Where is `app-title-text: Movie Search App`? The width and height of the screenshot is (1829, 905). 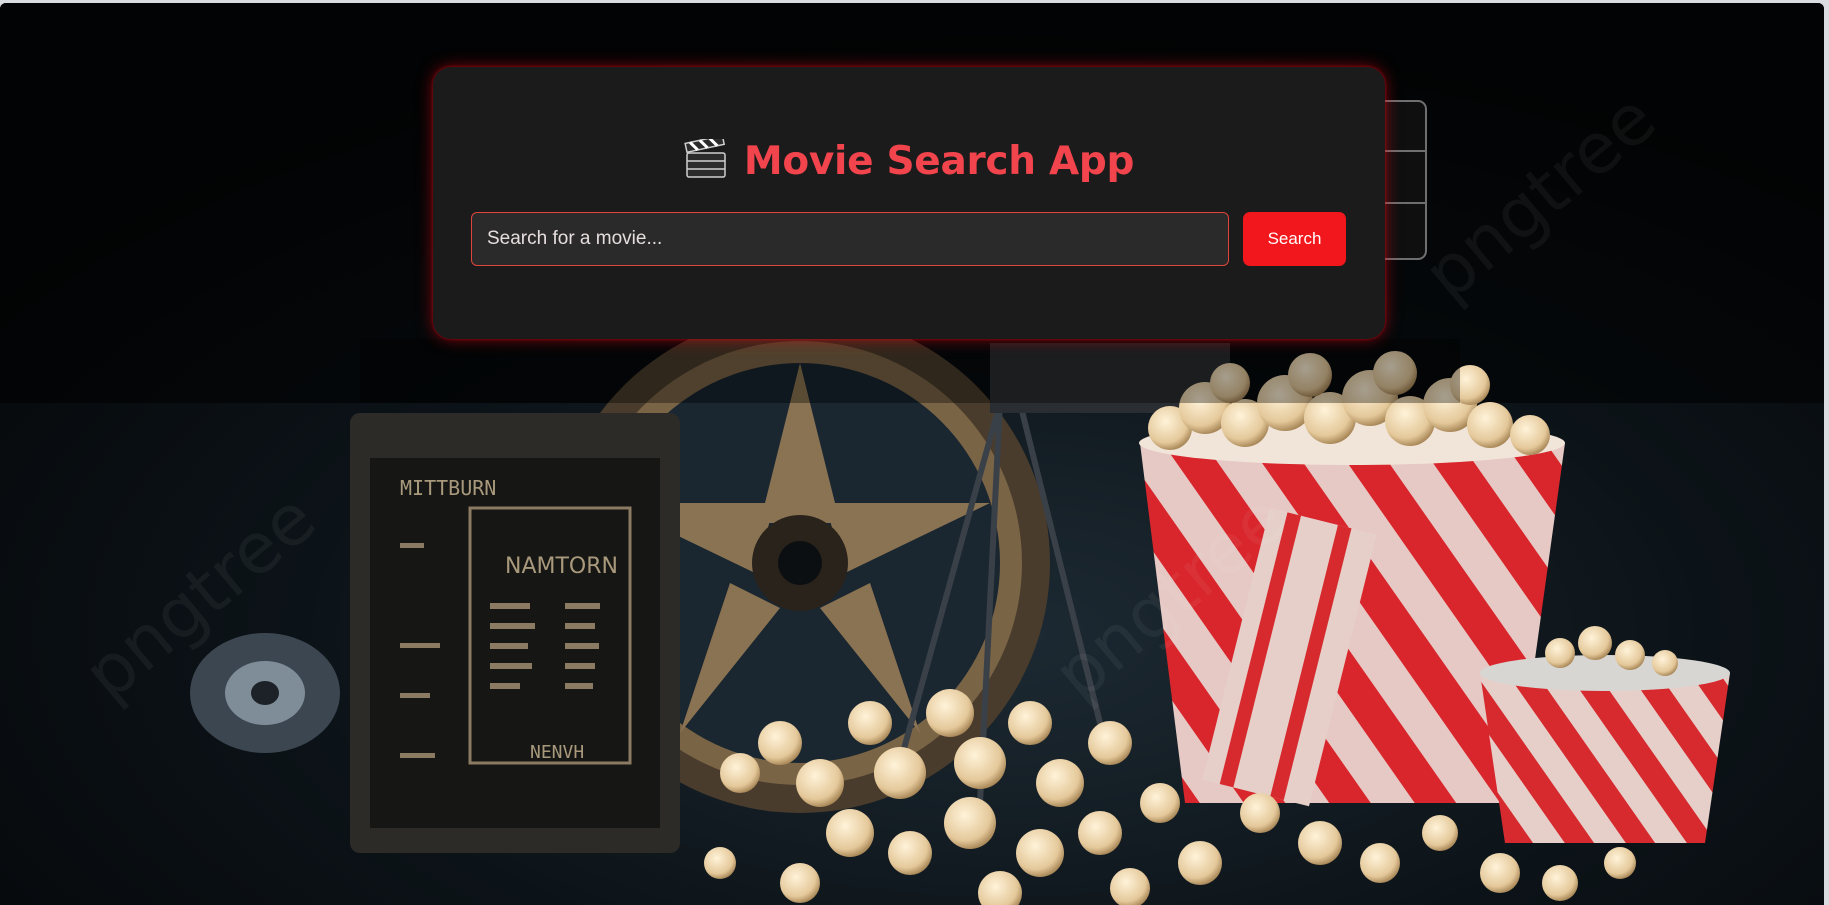 app-title-text: Movie Search App is located at coordinates (939, 161).